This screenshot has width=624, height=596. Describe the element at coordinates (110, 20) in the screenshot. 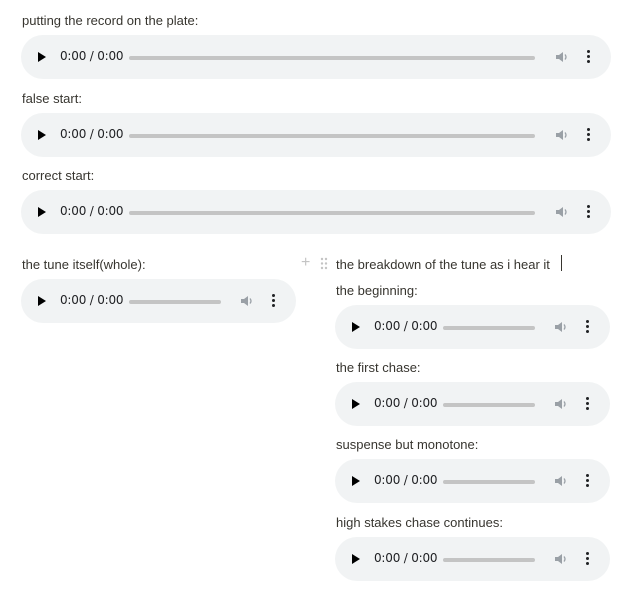

I see `audio-label-1: putting the record on the plate:` at that location.